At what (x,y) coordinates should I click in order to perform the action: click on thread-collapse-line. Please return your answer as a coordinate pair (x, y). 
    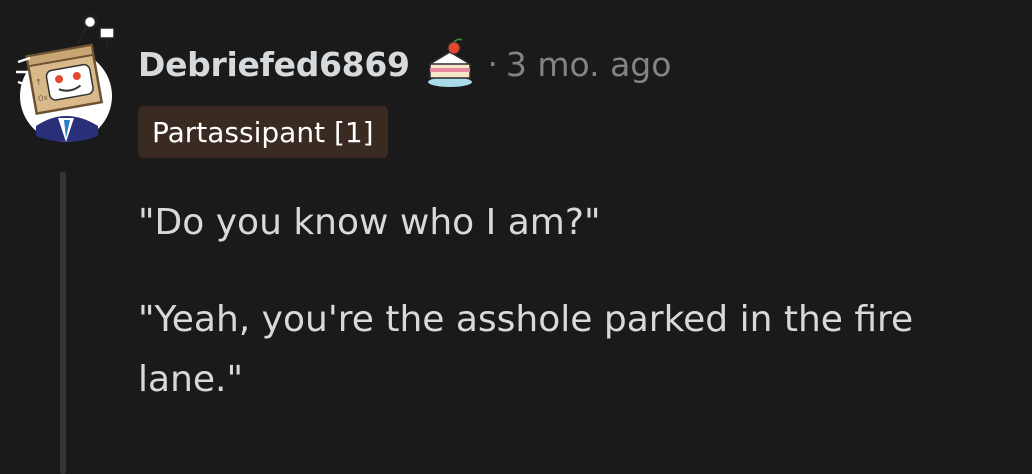
    Looking at the image, I should click on (63, 323).